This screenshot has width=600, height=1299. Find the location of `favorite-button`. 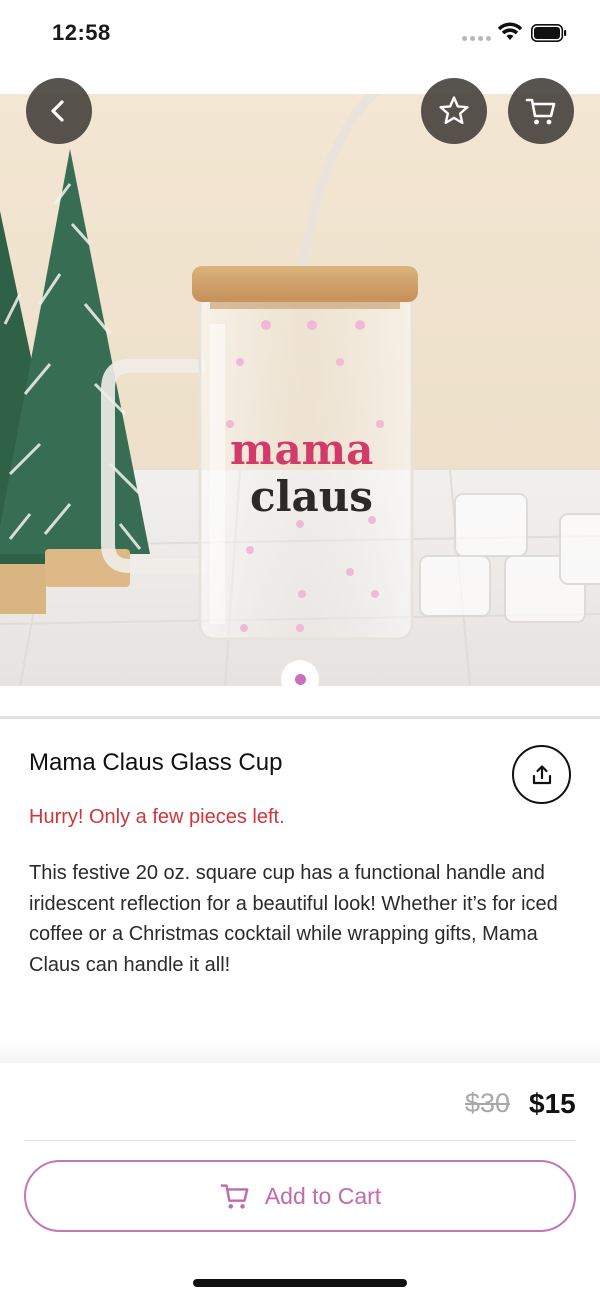

favorite-button is located at coordinates (454, 111).